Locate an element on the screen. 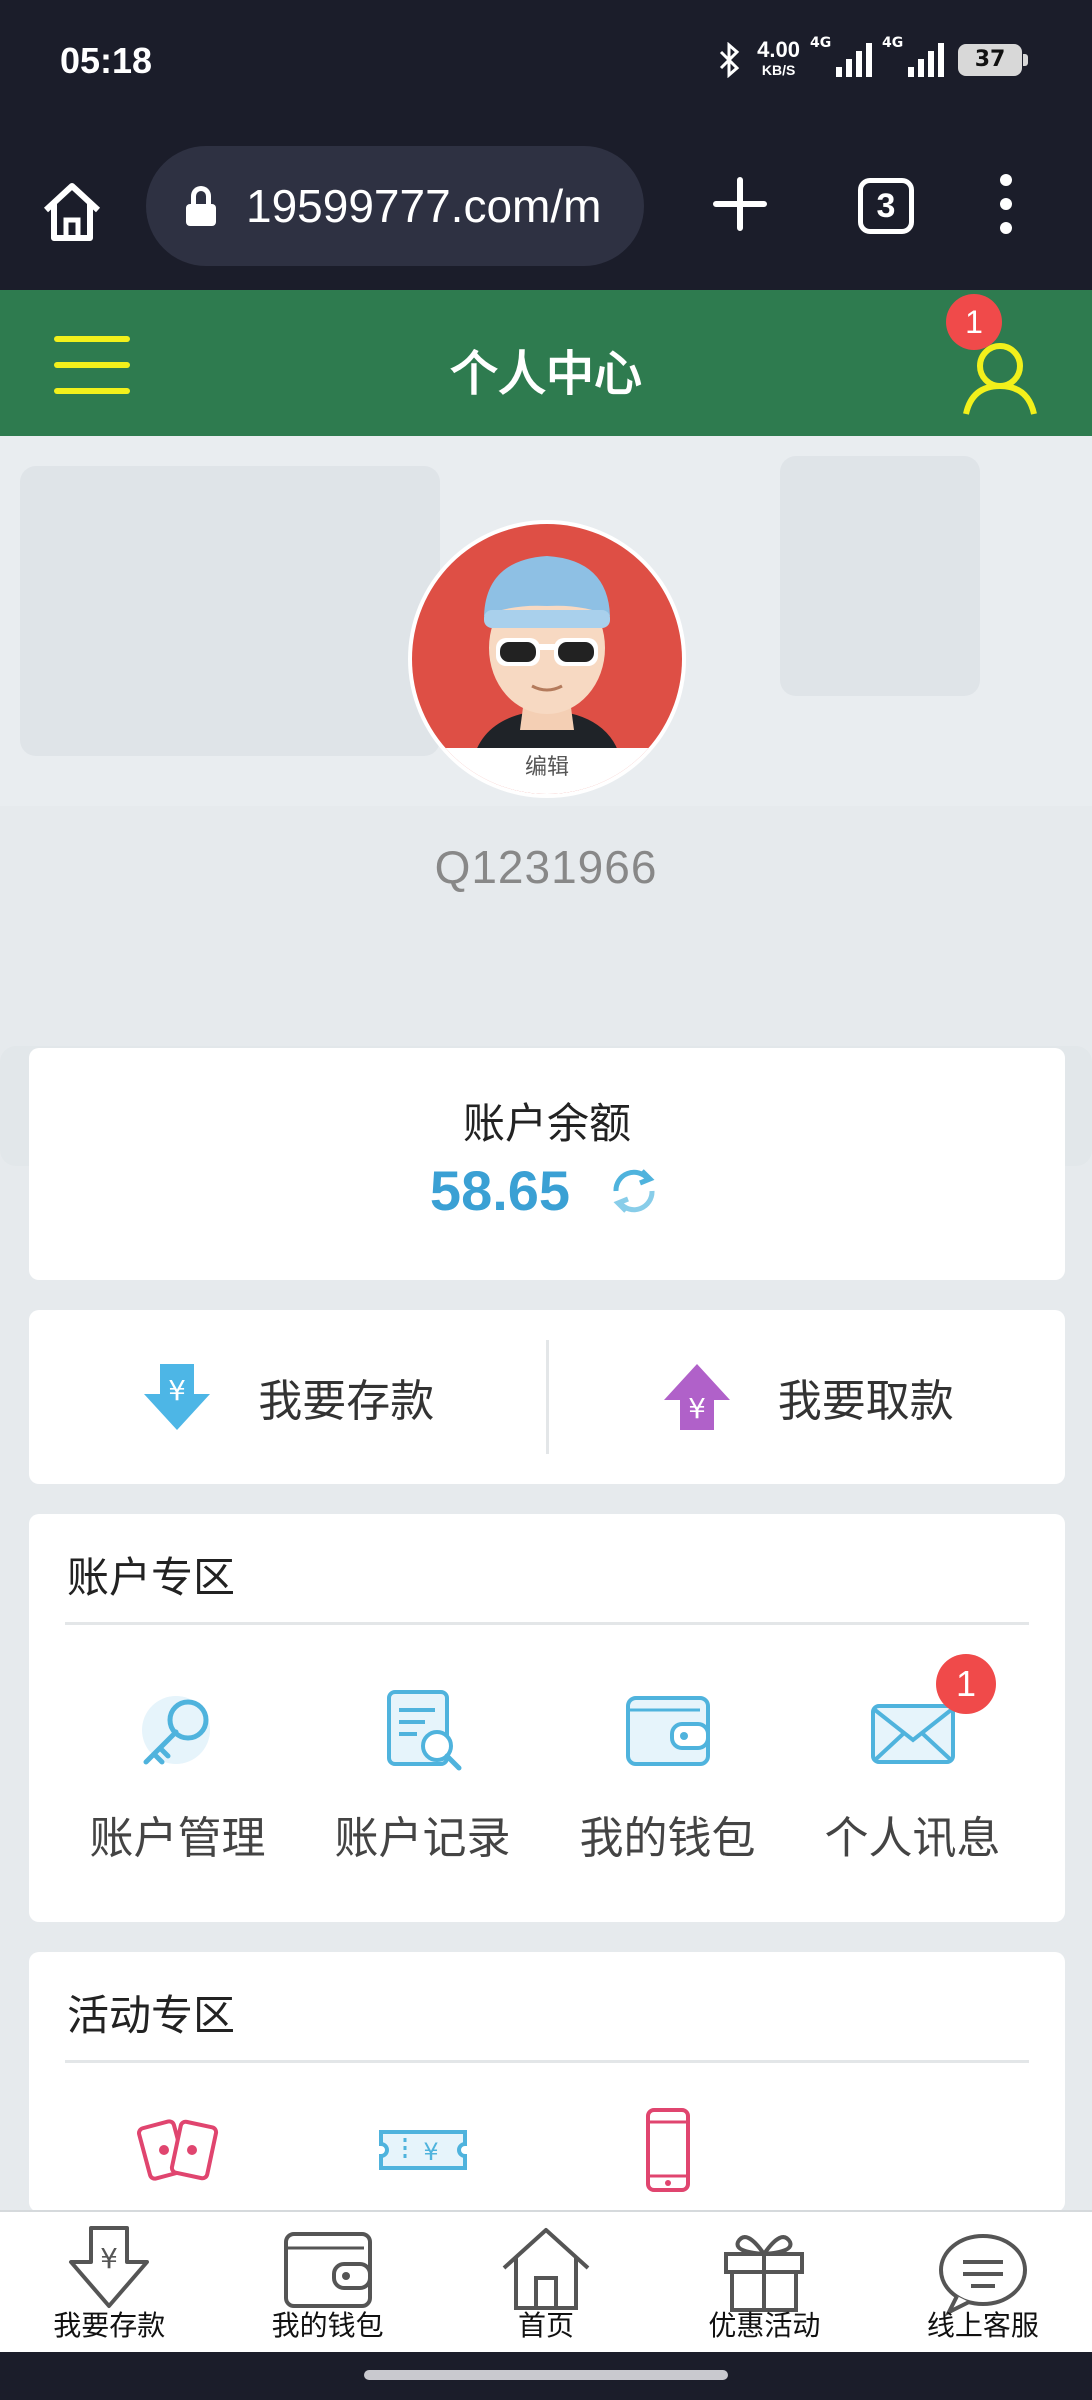 The width and height of the screenshot is (1092, 2400). withdraw-button: ¥ 我要取款 is located at coordinates (807, 1397).